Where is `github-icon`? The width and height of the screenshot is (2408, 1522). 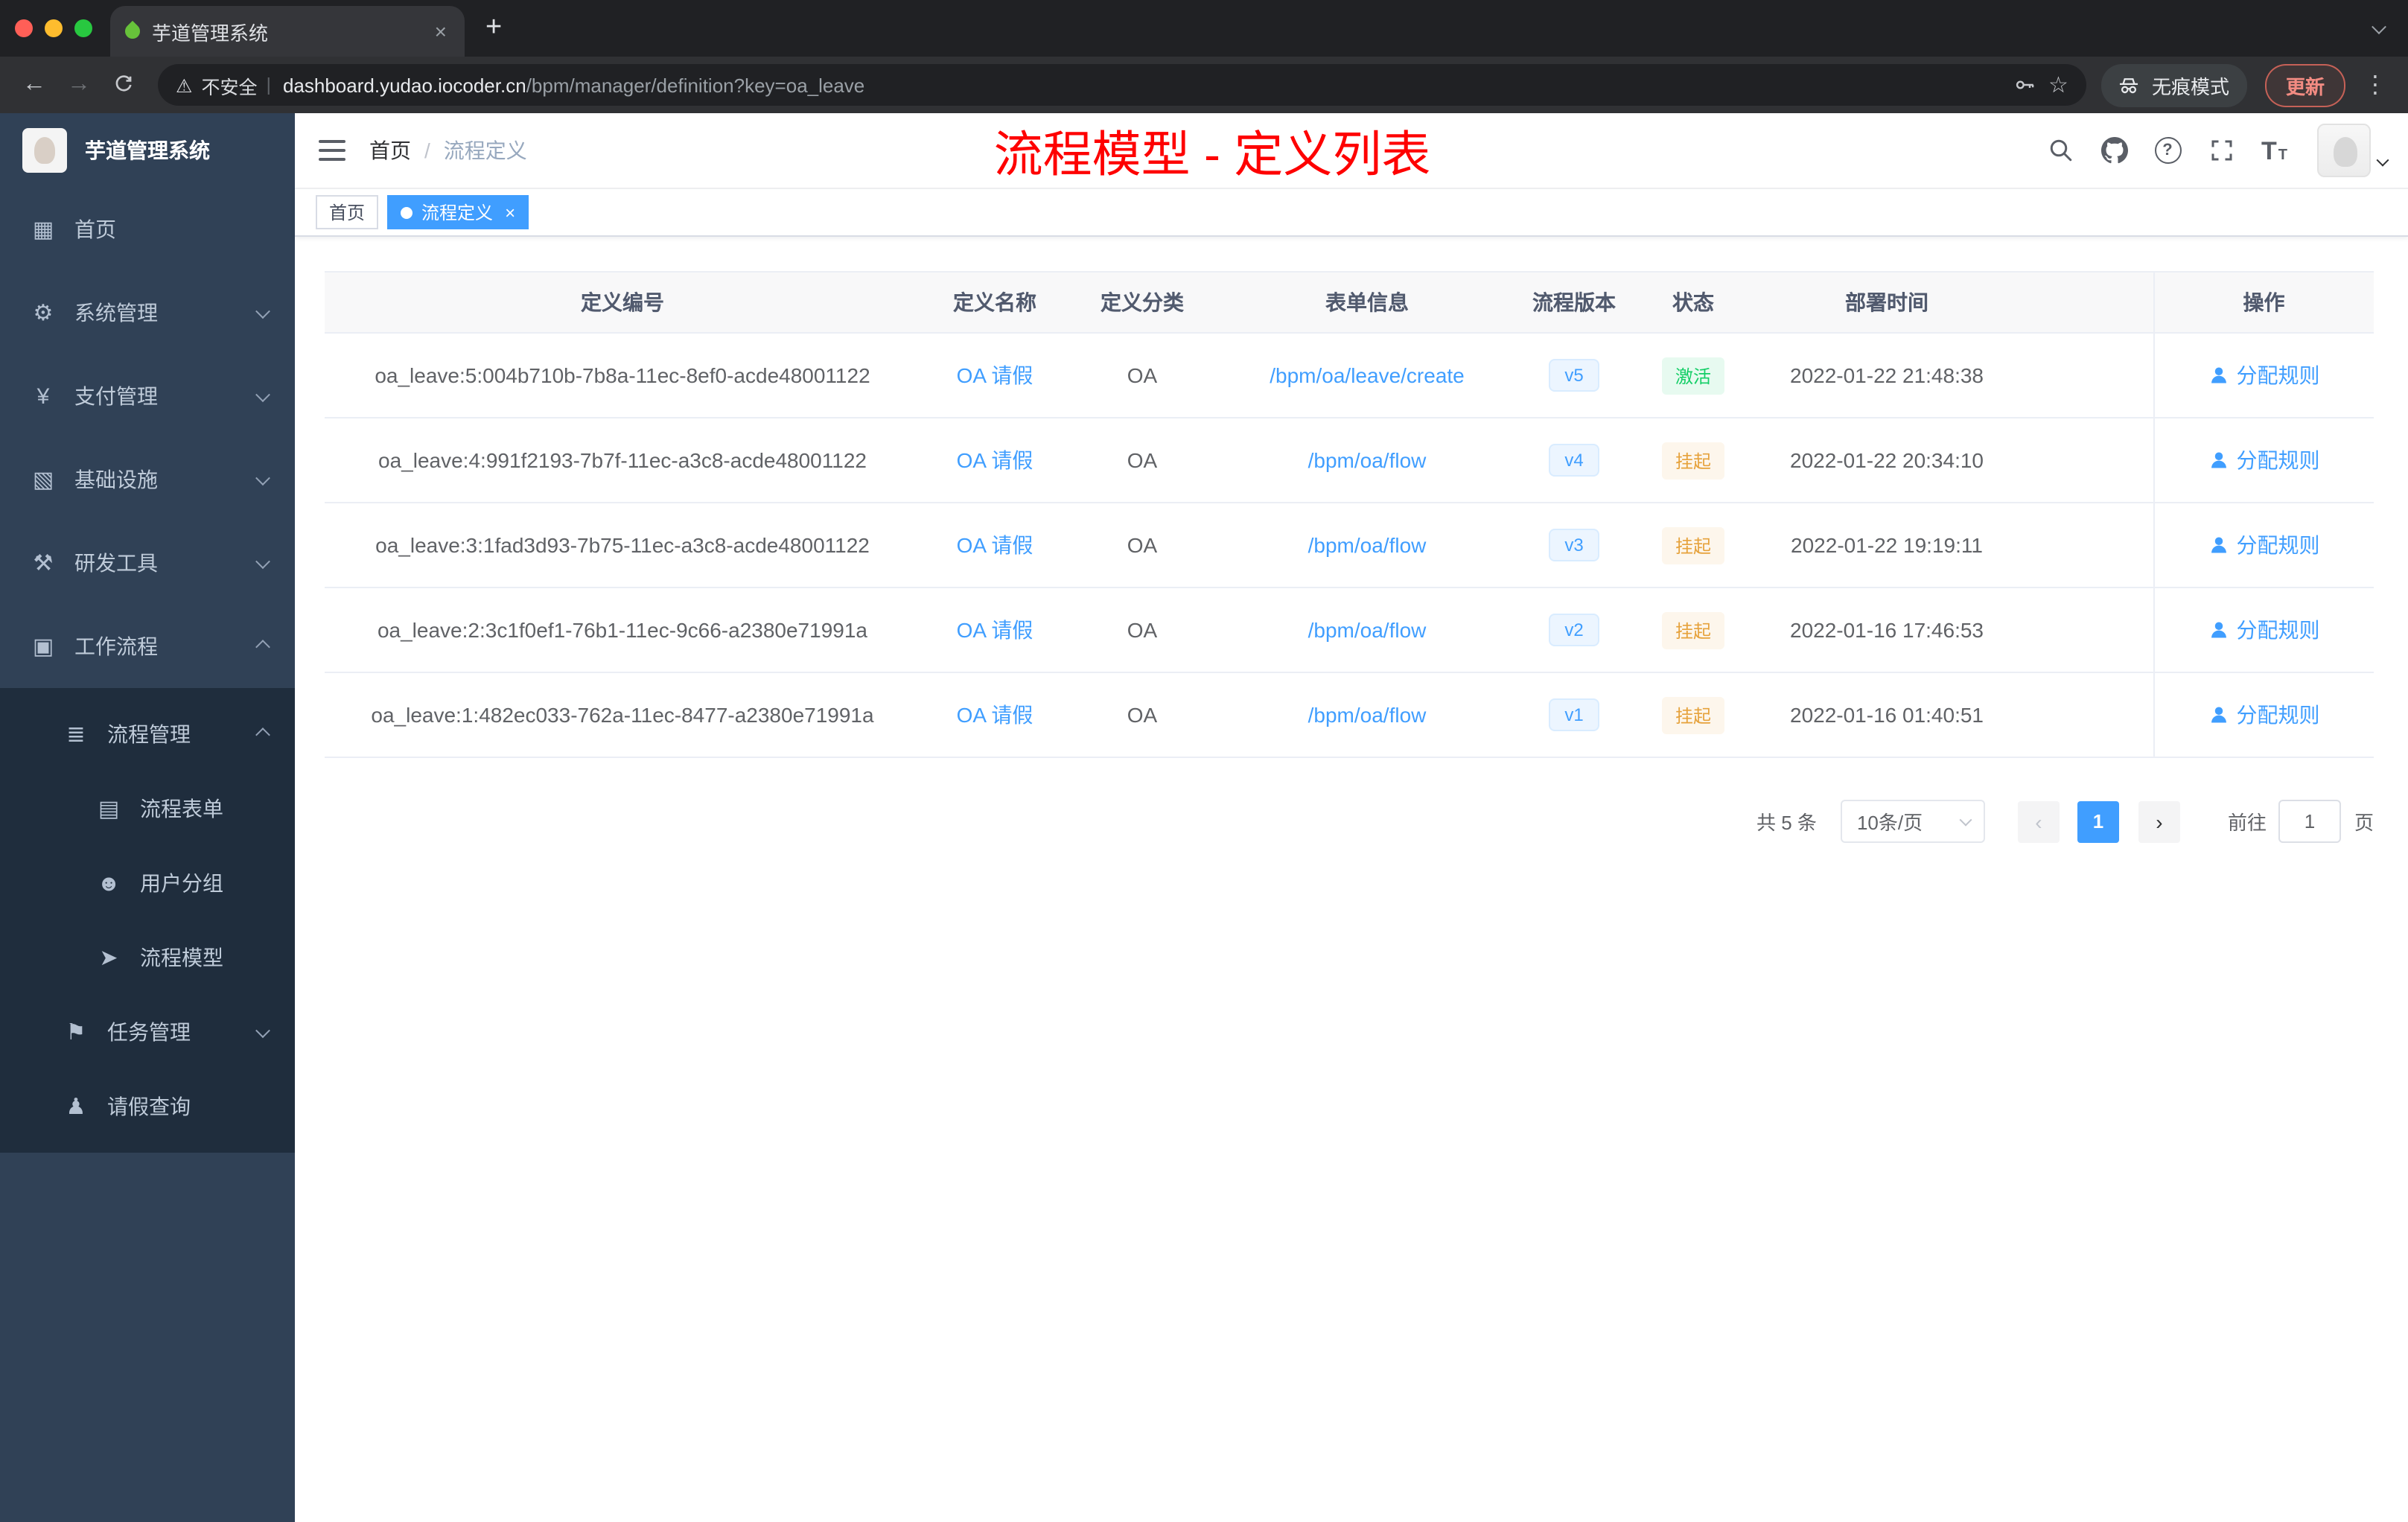
github-icon is located at coordinates (2113, 150).